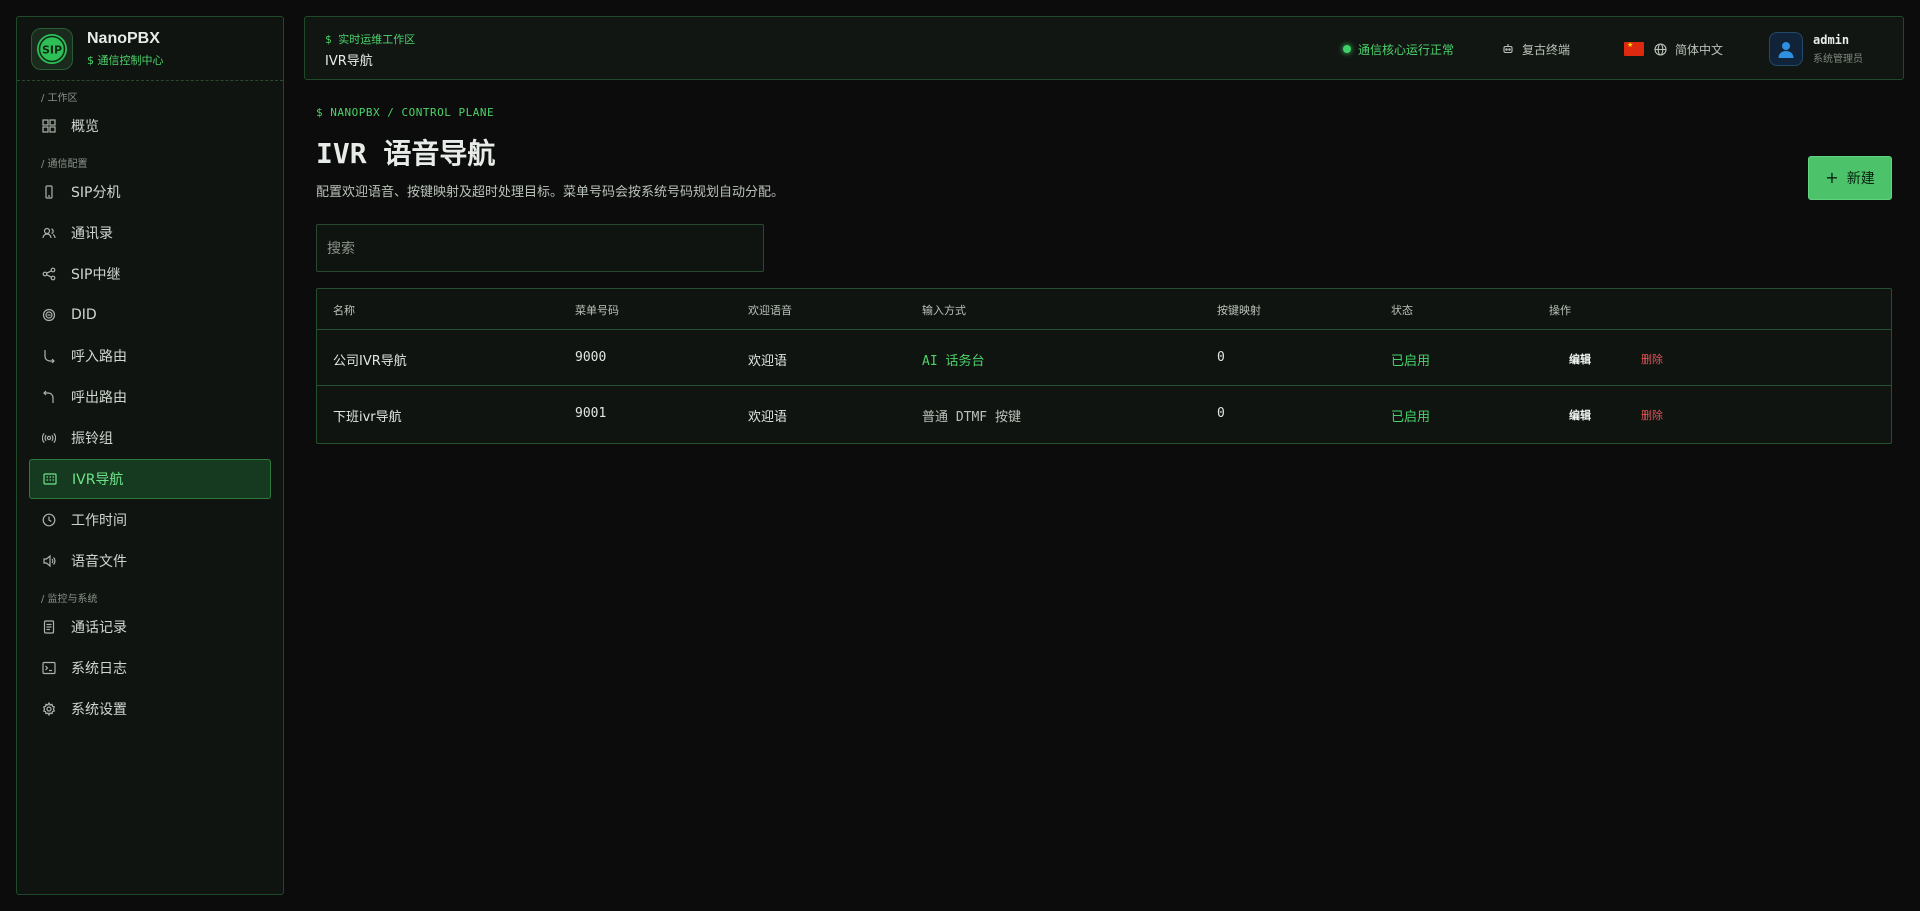  What do you see at coordinates (99, 562) in the screenshot?
I see `sidebar-item-label: 语音文件` at bounding box center [99, 562].